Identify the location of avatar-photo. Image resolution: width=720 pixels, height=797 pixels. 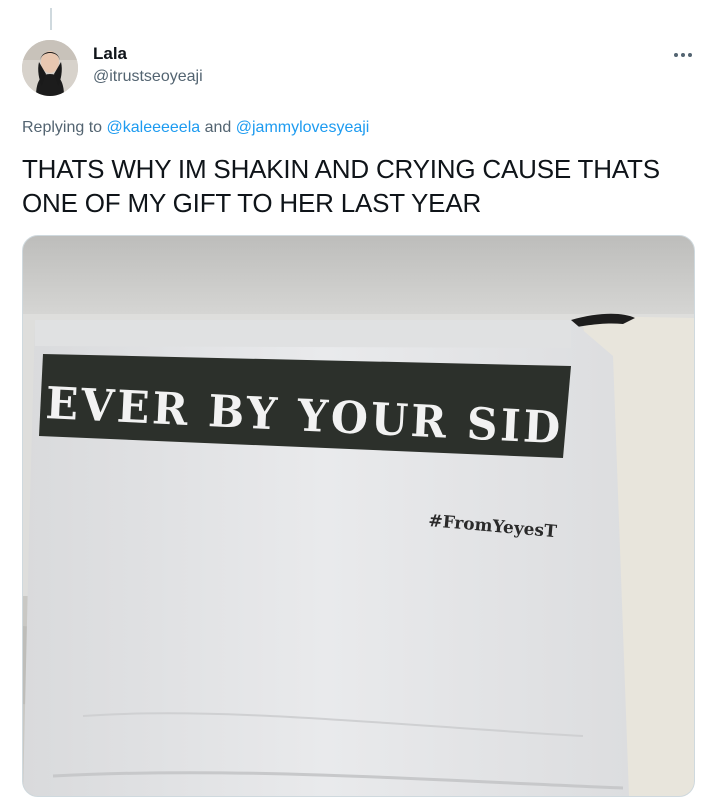
(50, 68).